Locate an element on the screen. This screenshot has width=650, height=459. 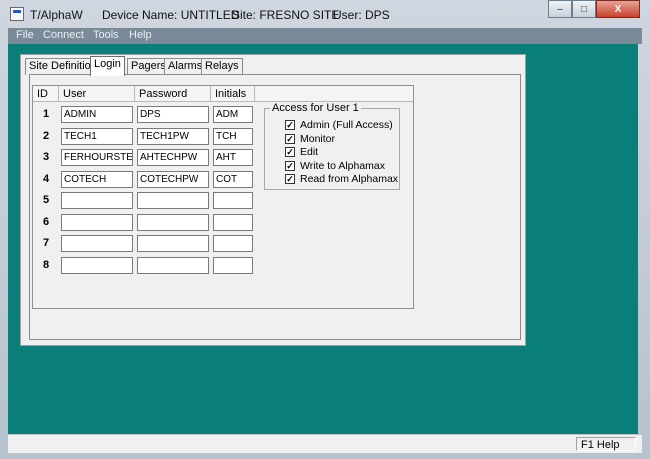
window-controls: – □ X is located at coordinates (595, 10).